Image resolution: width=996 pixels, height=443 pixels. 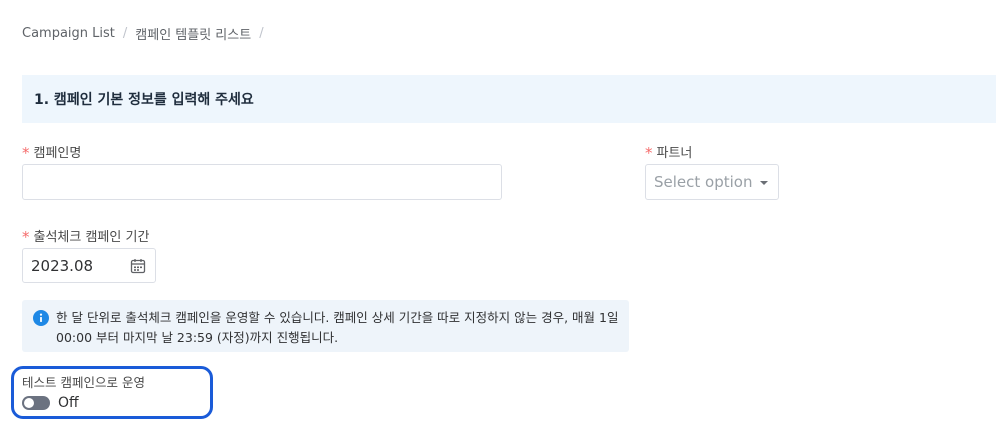 What do you see at coordinates (674, 153) in the screenshot?
I see `partner-label-text: 파트너` at bounding box center [674, 153].